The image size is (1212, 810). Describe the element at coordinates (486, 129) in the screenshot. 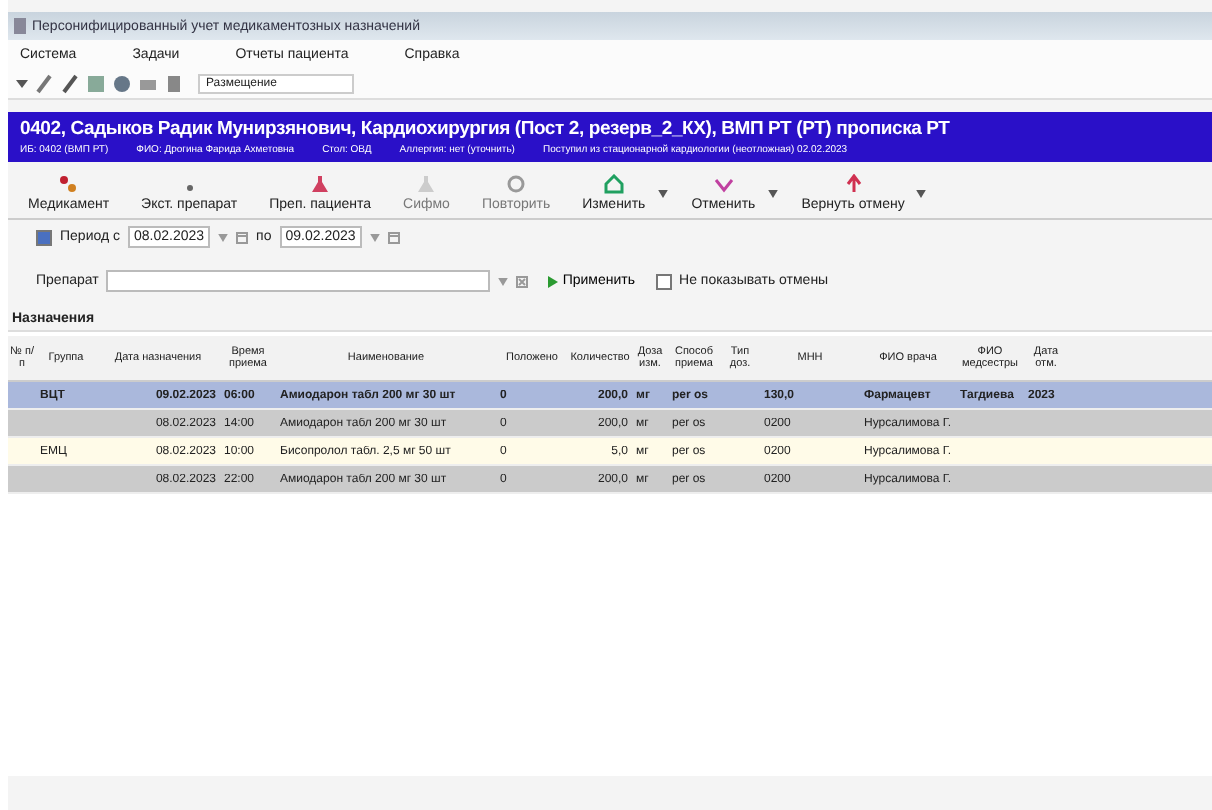

I see `patient-title: 0402, Садыков Радик Мунирзянович, Кардиохирургия (Пост 2, резерв_2_КХ), ВМП РТ (РТ) прописка РТ` at that location.